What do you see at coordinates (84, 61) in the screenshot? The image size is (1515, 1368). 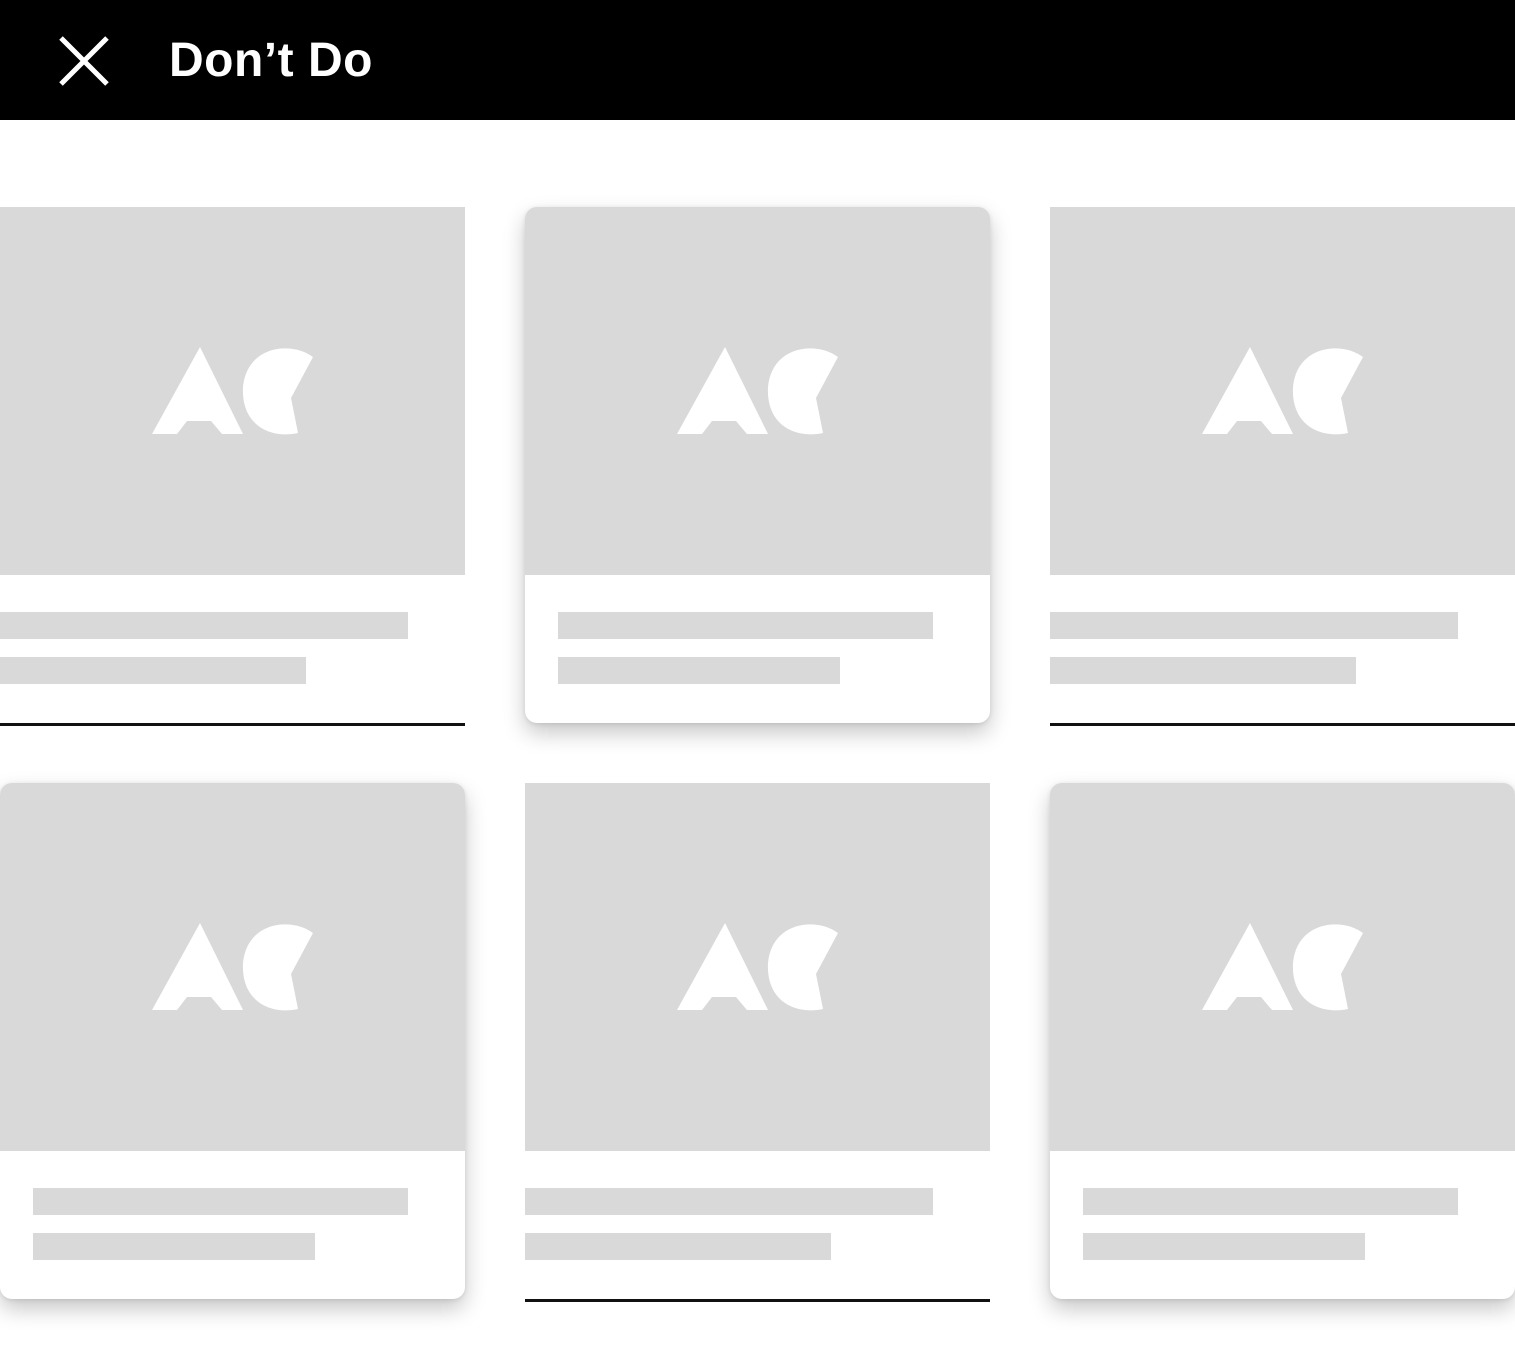 I see `close-icon` at bounding box center [84, 61].